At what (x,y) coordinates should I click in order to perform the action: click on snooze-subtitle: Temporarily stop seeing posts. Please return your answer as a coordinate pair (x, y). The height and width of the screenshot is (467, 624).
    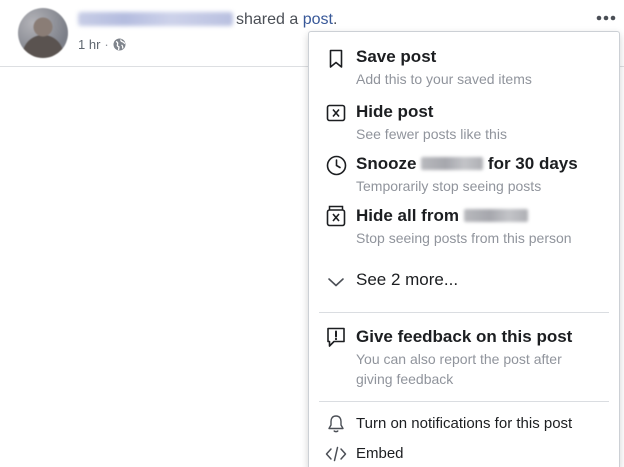
    Looking at the image, I should click on (449, 186).